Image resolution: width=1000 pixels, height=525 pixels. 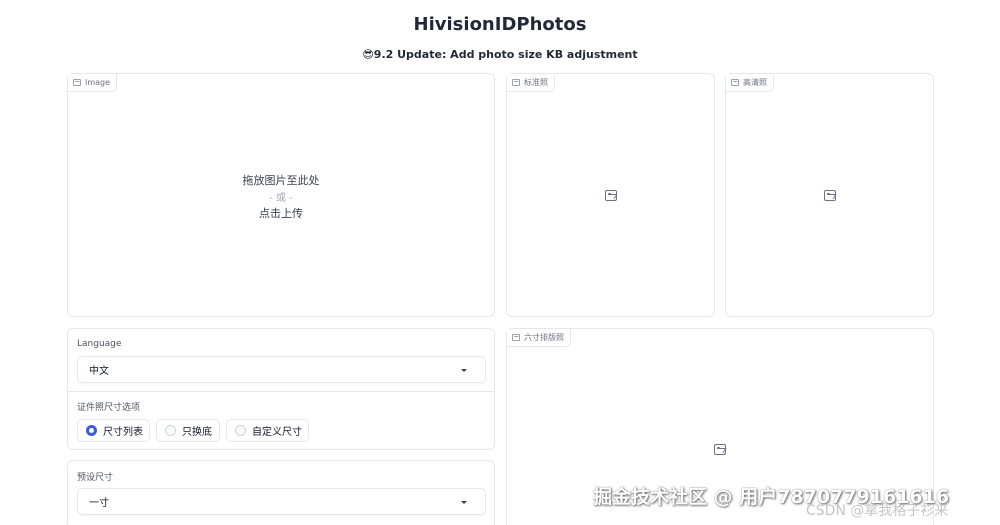 I want to click on preset-size-label: 预设尺寸, so click(x=95, y=478).